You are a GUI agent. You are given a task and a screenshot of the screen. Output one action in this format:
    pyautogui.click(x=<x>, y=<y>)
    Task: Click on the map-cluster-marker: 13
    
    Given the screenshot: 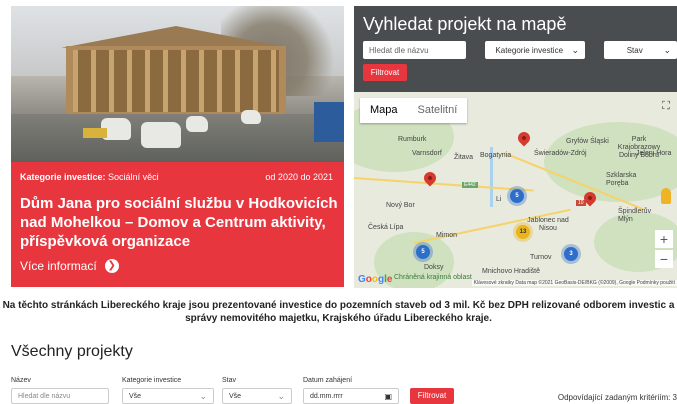 What is the action you would take?
    pyautogui.click(x=523, y=232)
    